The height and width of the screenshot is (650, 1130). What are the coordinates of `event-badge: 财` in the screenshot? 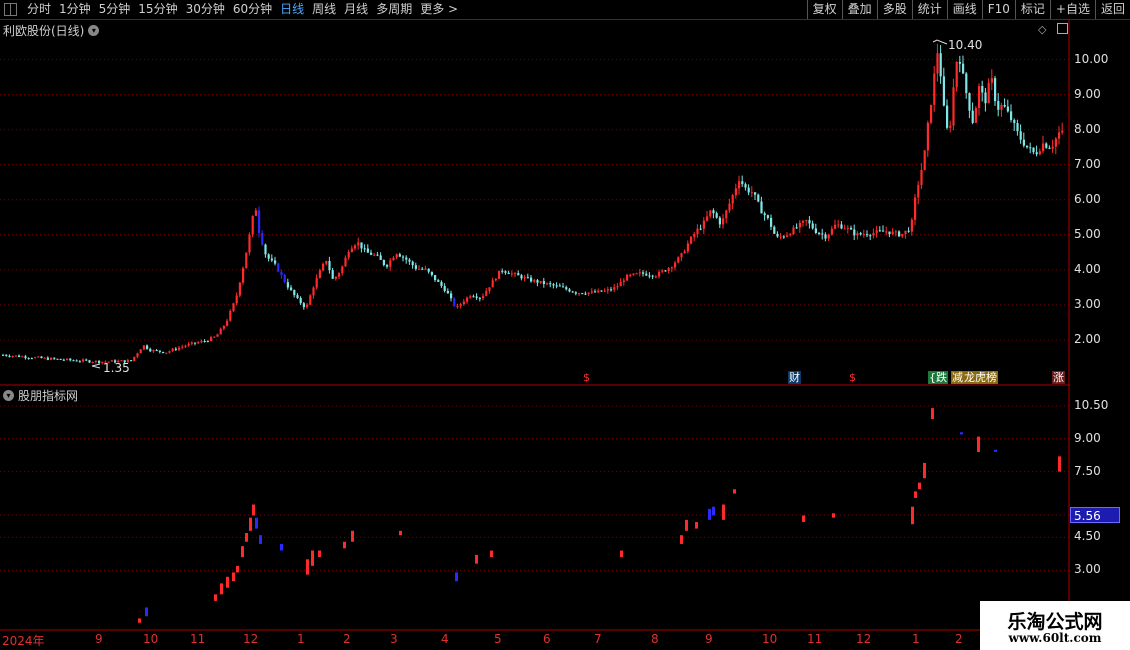 It's located at (794, 377).